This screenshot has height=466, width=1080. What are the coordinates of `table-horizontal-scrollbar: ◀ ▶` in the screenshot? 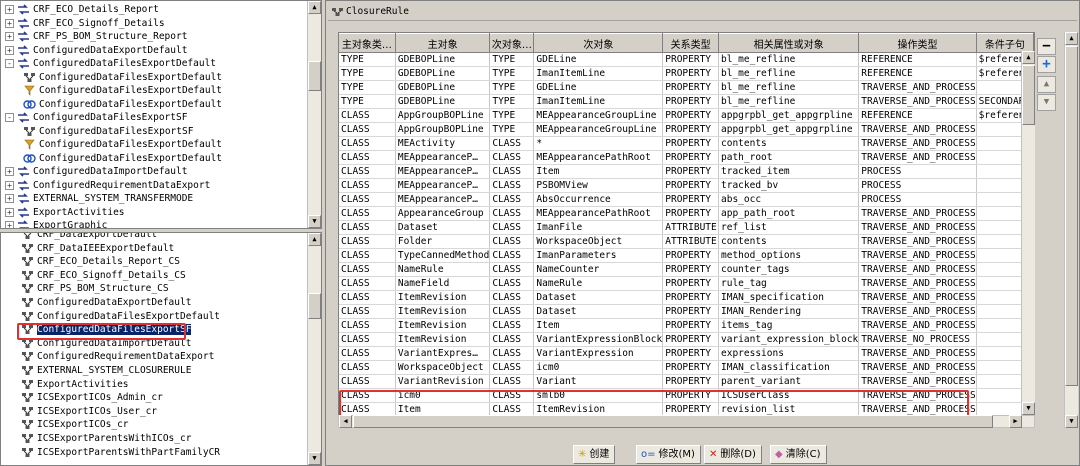 It's located at (686, 421).